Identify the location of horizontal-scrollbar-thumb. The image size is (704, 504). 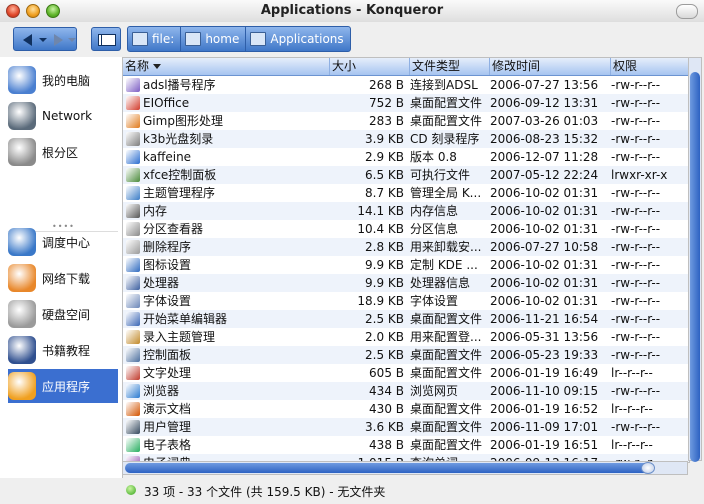
(389, 468).